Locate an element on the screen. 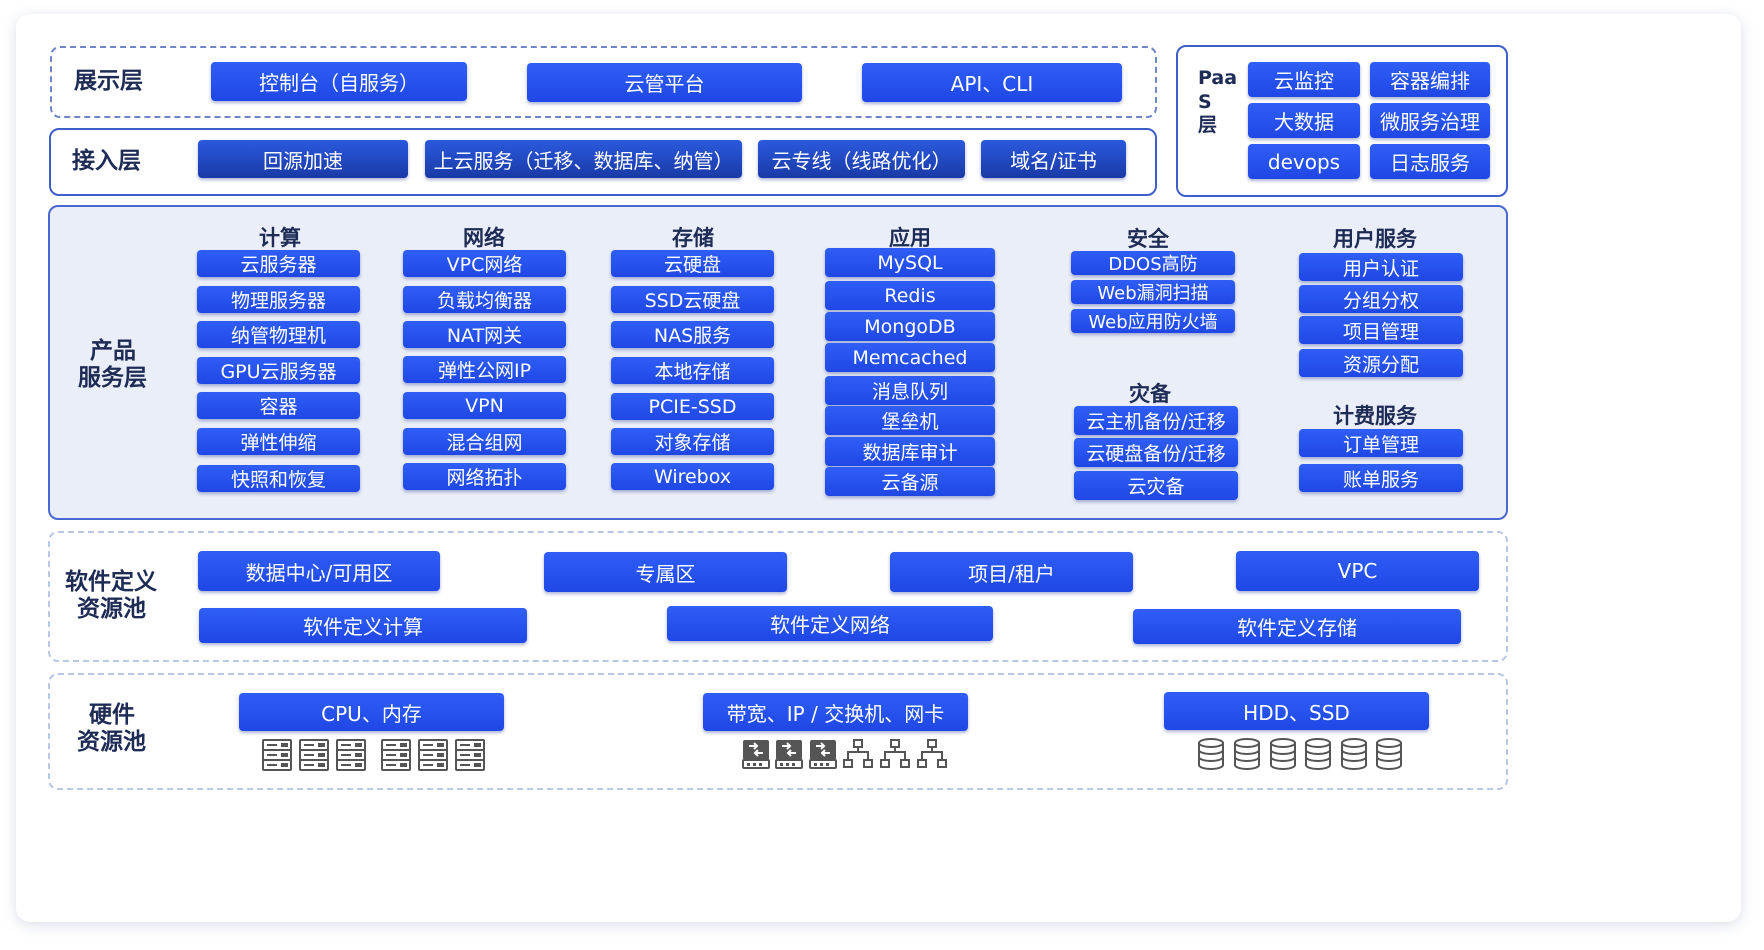 The height and width of the screenshot is (950, 1764). storage-item: NAS服务 is located at coordinates (692, 334).